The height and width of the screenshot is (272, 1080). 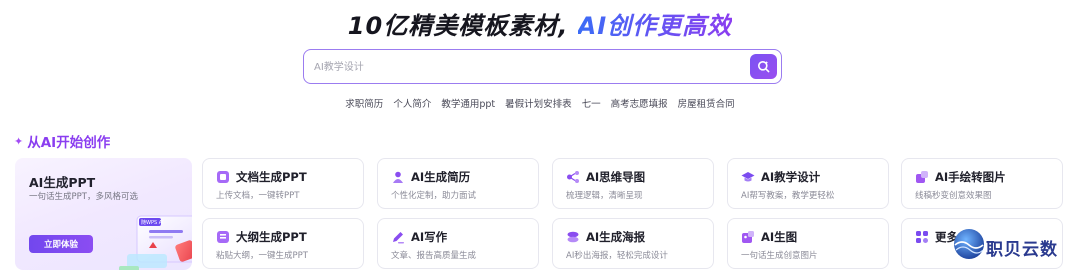 What do you see at coordinates (573, 237) in the screenshot?
I see `poster-icon` at bounding box center [573, 237].